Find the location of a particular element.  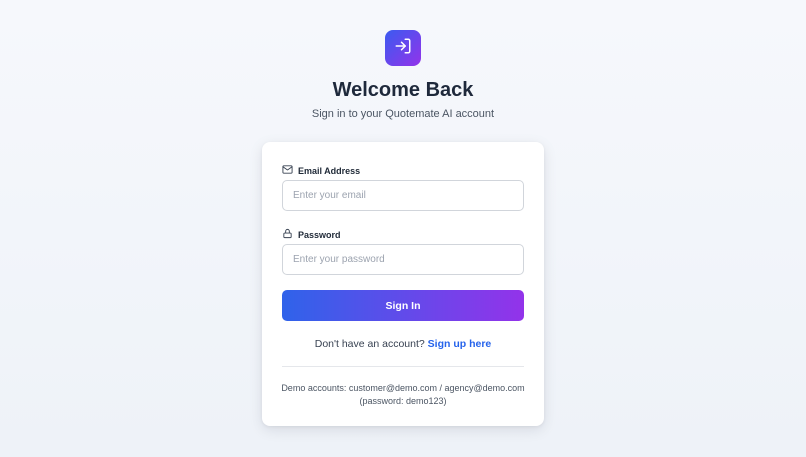

divider is located at coordinates (403, 366).